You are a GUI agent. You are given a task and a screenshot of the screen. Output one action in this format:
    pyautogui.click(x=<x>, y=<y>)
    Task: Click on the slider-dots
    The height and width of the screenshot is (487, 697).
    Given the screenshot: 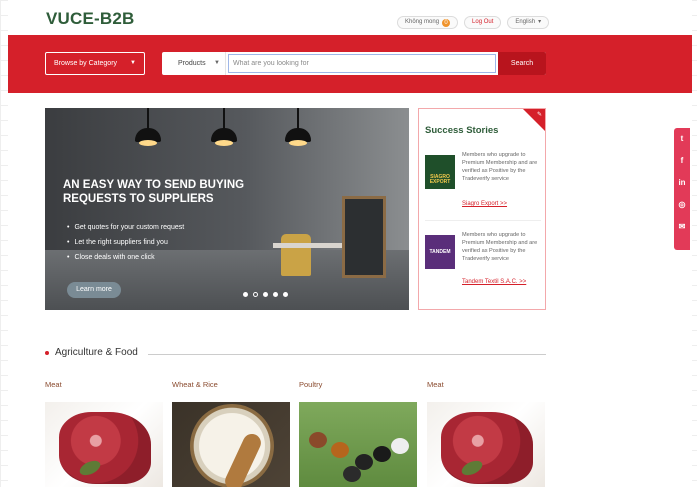 What is the action you would take?
    pyautogui.click(x=265, y=294)
    